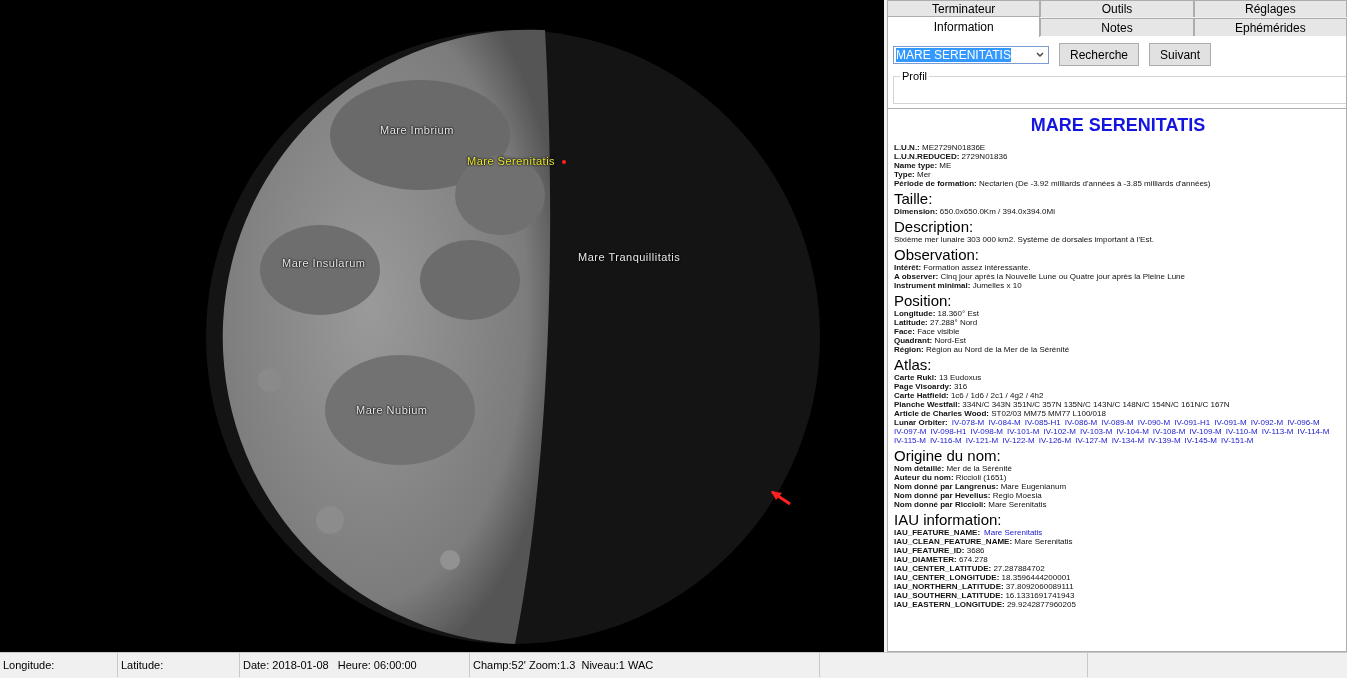 The height and width of the screenshot is (678, 1347). Describe the element at coordinates (983, 541) in the screenshot. I see `info-line: IAU_CLEAN_FEATURE_NAME: Mare Serenitatis` at that location.